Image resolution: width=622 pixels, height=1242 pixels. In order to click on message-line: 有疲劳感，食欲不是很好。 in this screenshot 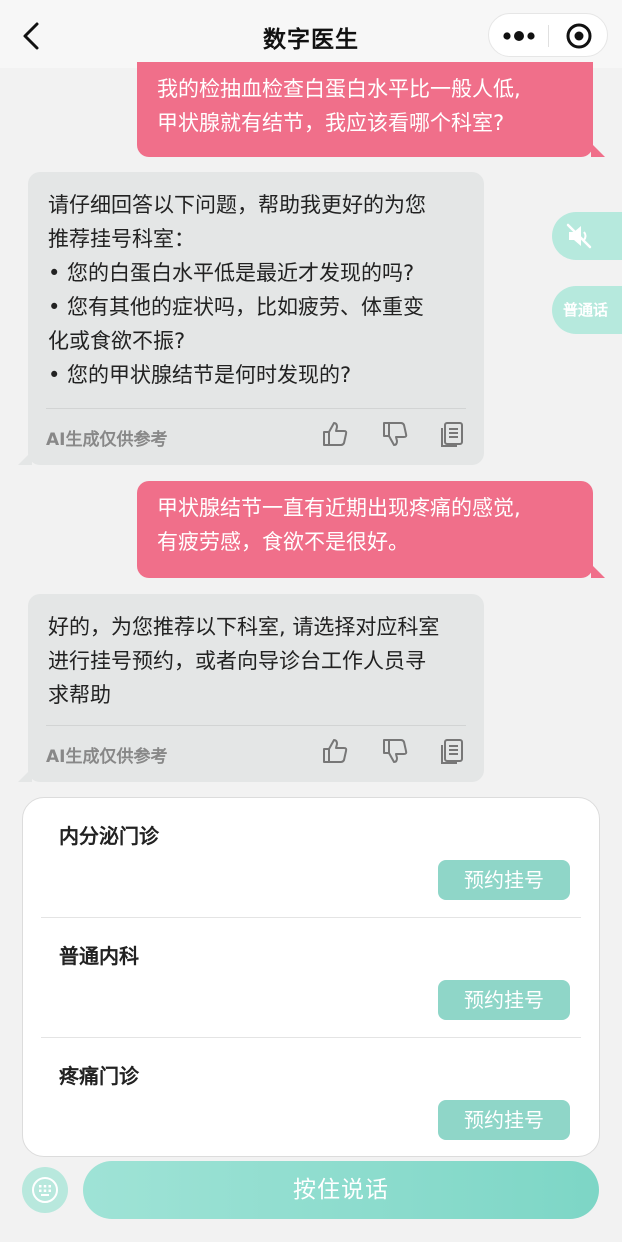, I will do `click(283, 542)`.